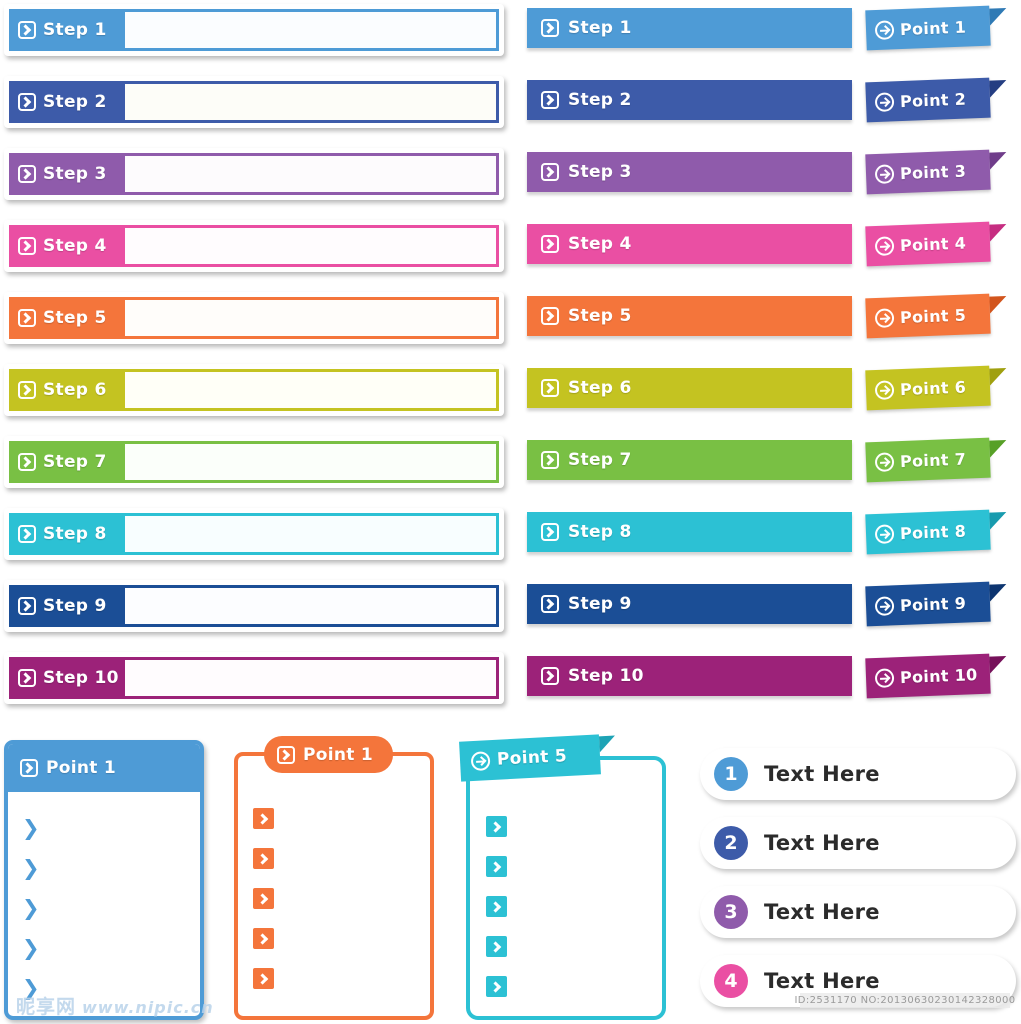 This screenshot has height=1024, width=1021. I want to click on step-bar-frame: Step 1, so click(254, 30).